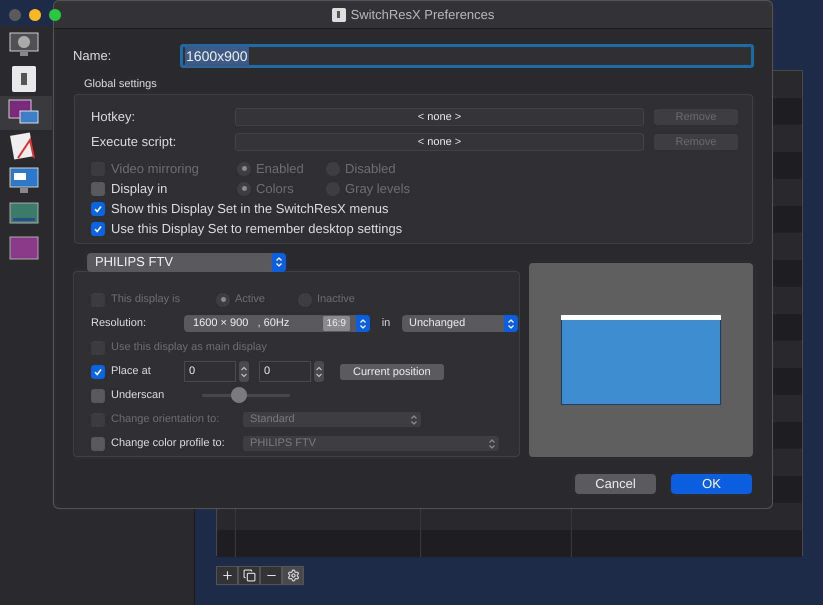  Describe the element at coordinates (92, 56) in the screenshot. I see `name-label: Name:` at that location.